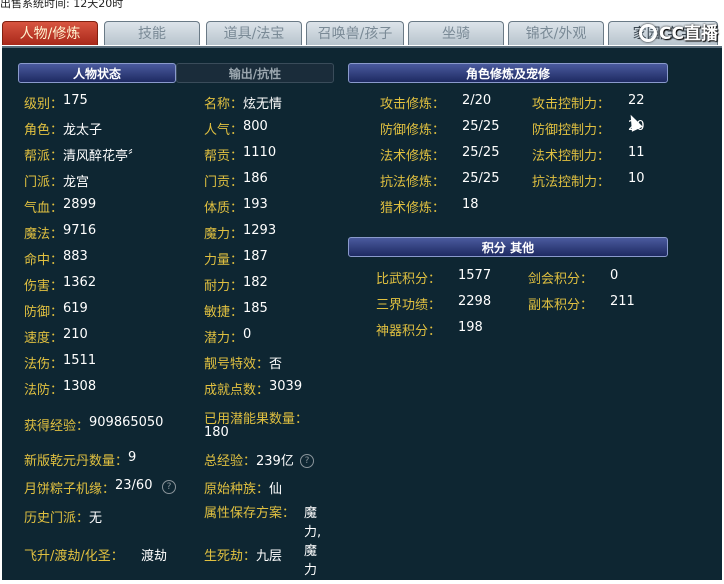 The width and height of the screenshot is (724, 584). I want to click on stat-value: 185, so click(255, 308).